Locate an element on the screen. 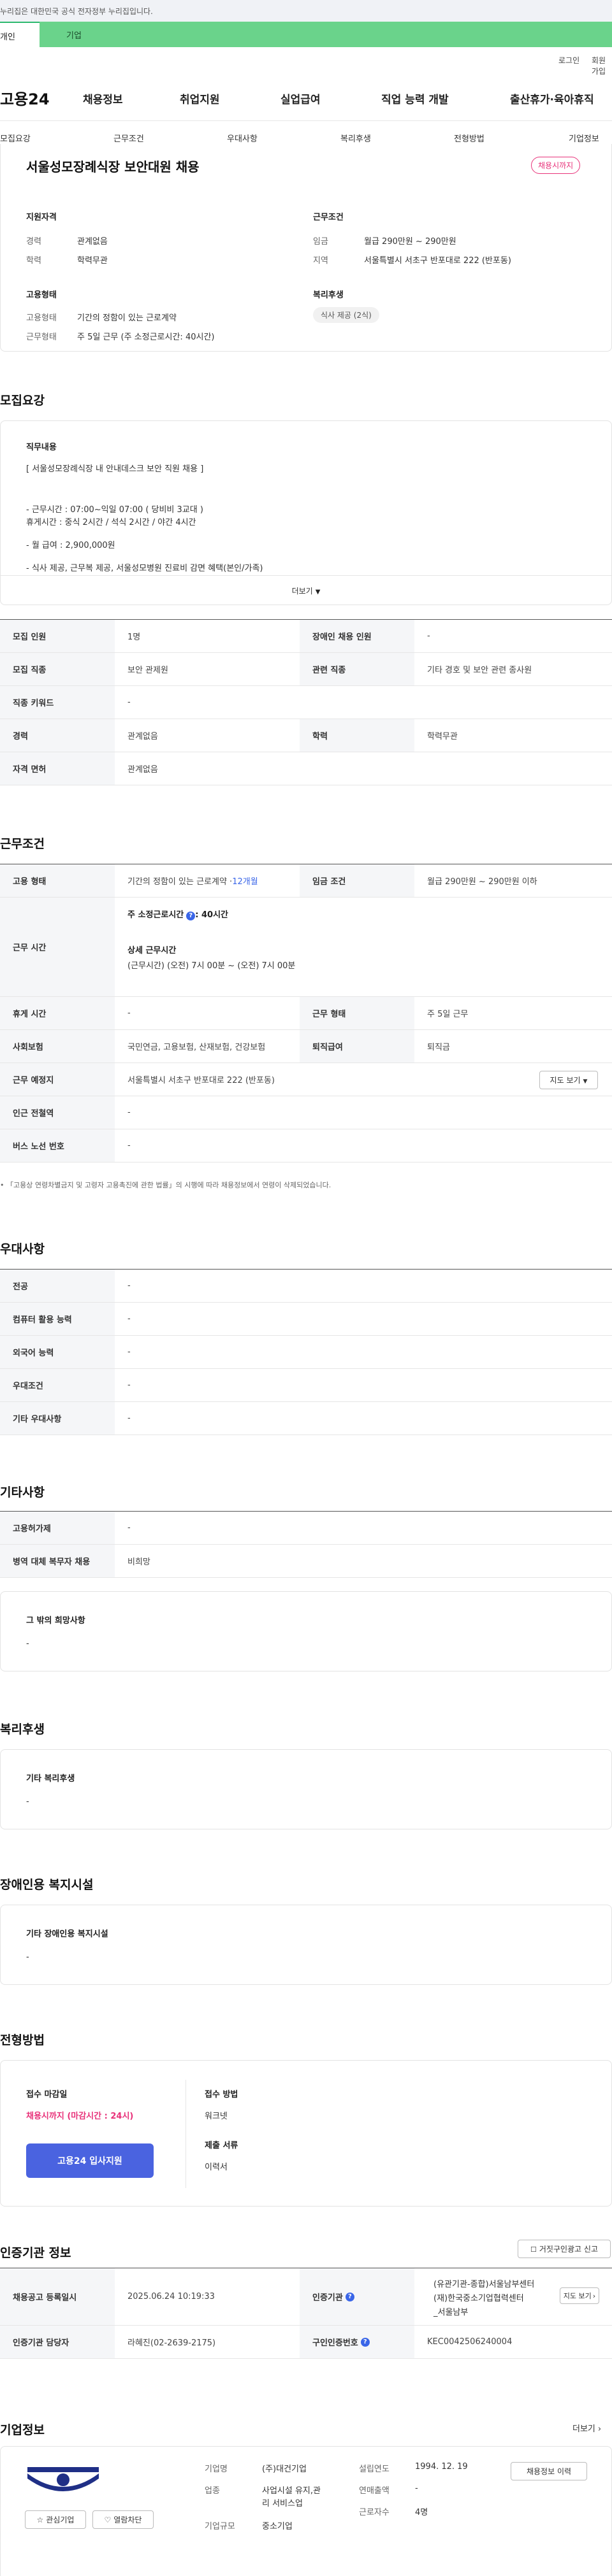 The height and width of the screenshot is (2576, 612). cond-heading: 근무조건 is located at coordinates (328, 217).